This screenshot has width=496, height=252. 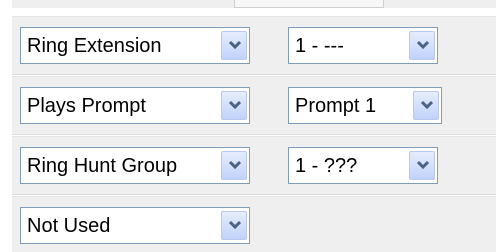 I want to click on action-target-value: 1 - ???, so click(x=326, y=166).